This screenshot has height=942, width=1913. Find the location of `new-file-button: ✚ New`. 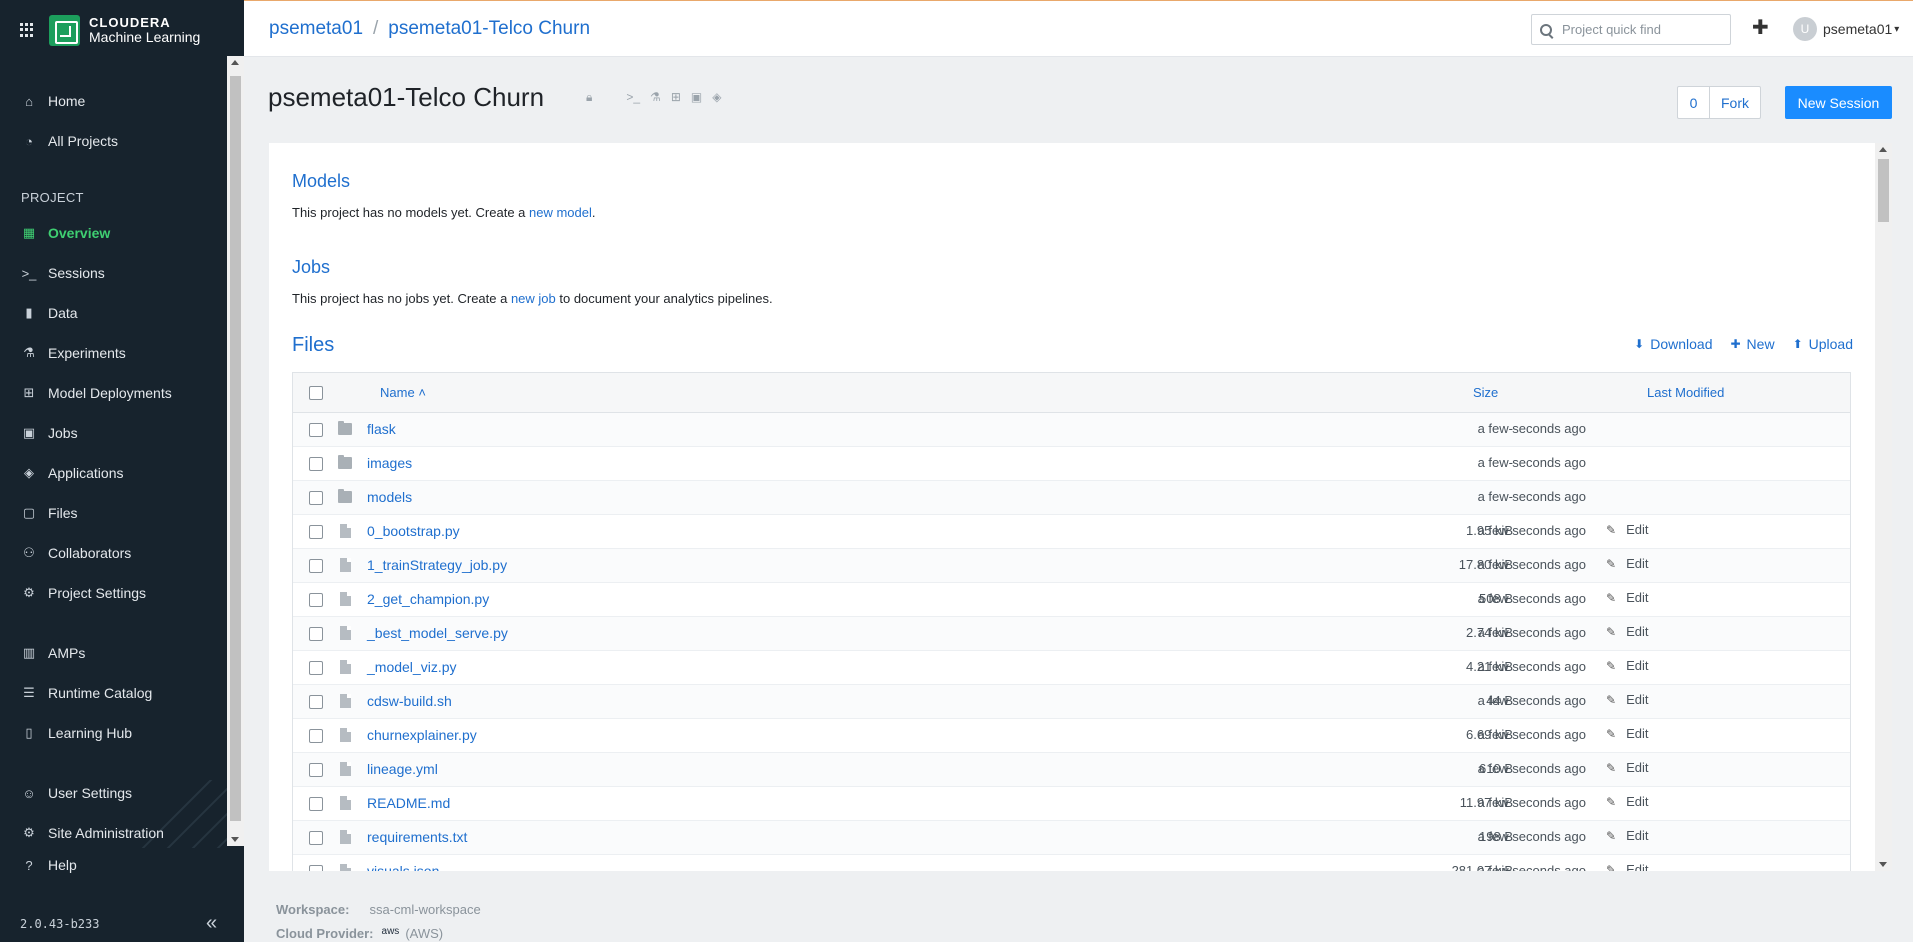

new-file-button: ✚ New is located at coordinates (1752, 344).